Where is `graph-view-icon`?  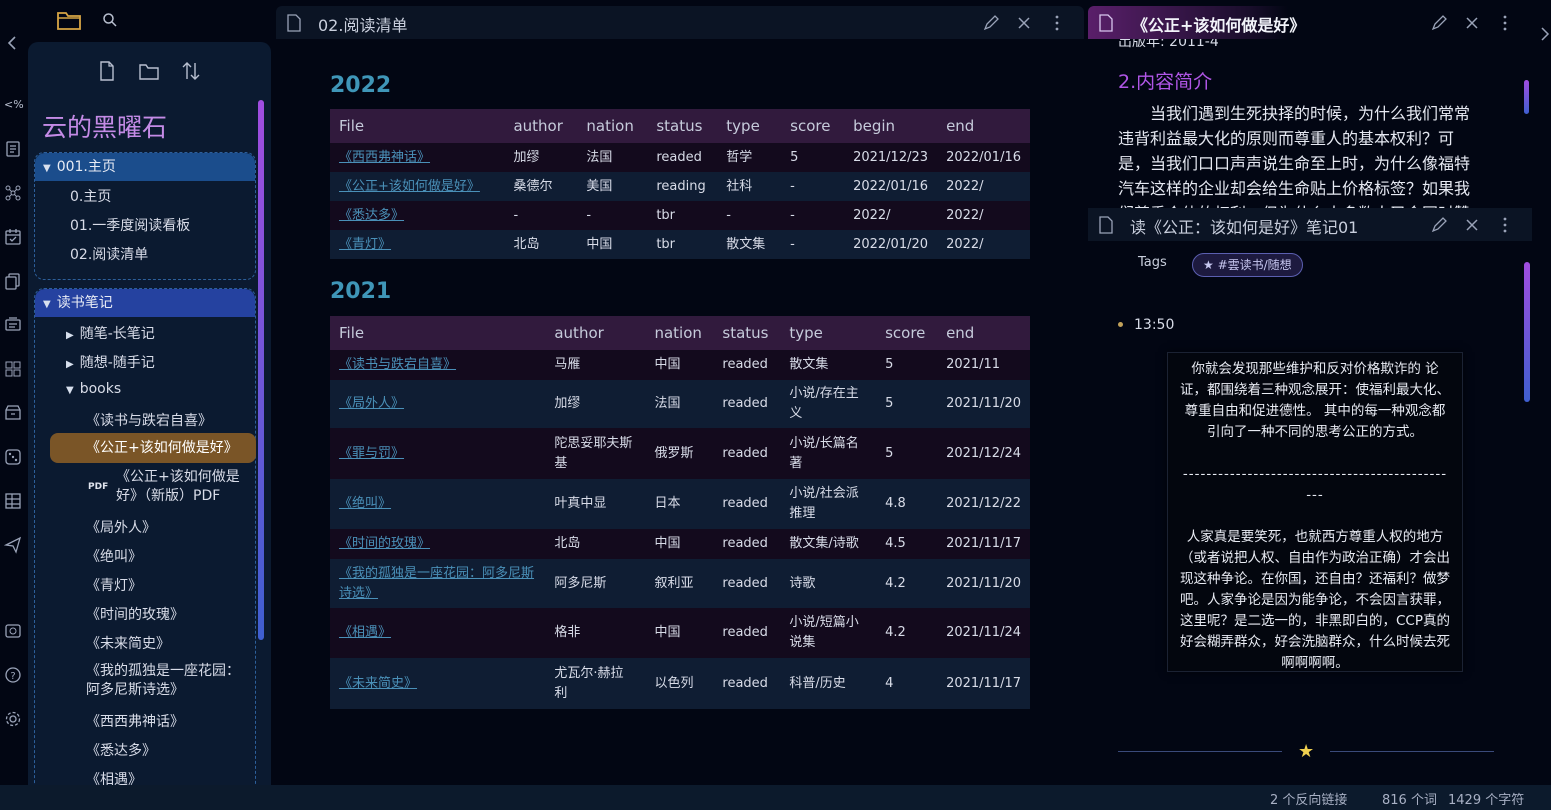 graph-view-icon is located at coordinates (13, 193).